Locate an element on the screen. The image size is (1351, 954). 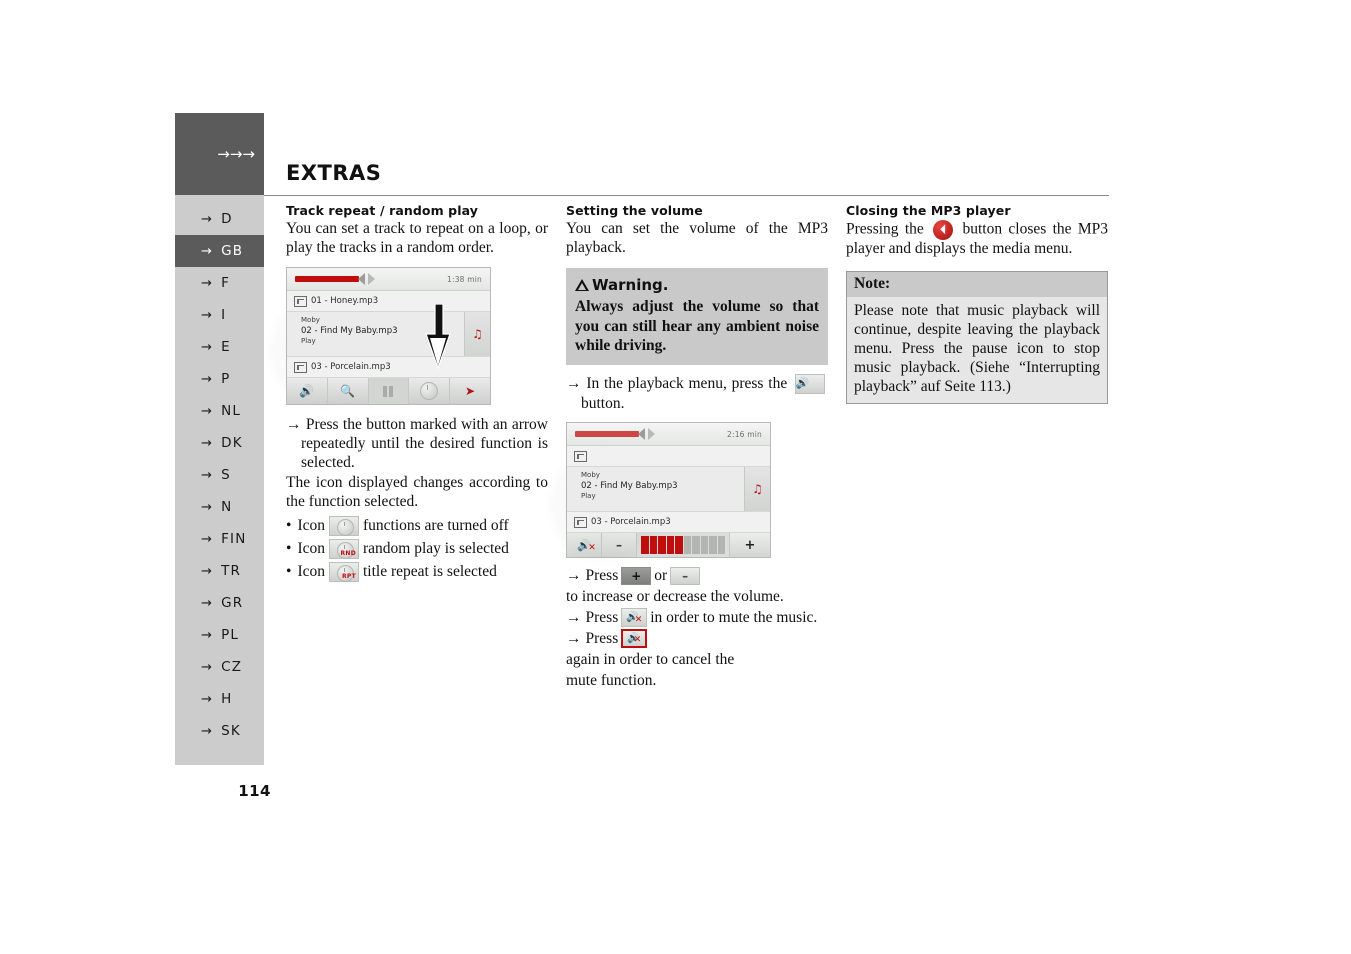
sidebar-item-h: → H is located at coordinates (219, 699).